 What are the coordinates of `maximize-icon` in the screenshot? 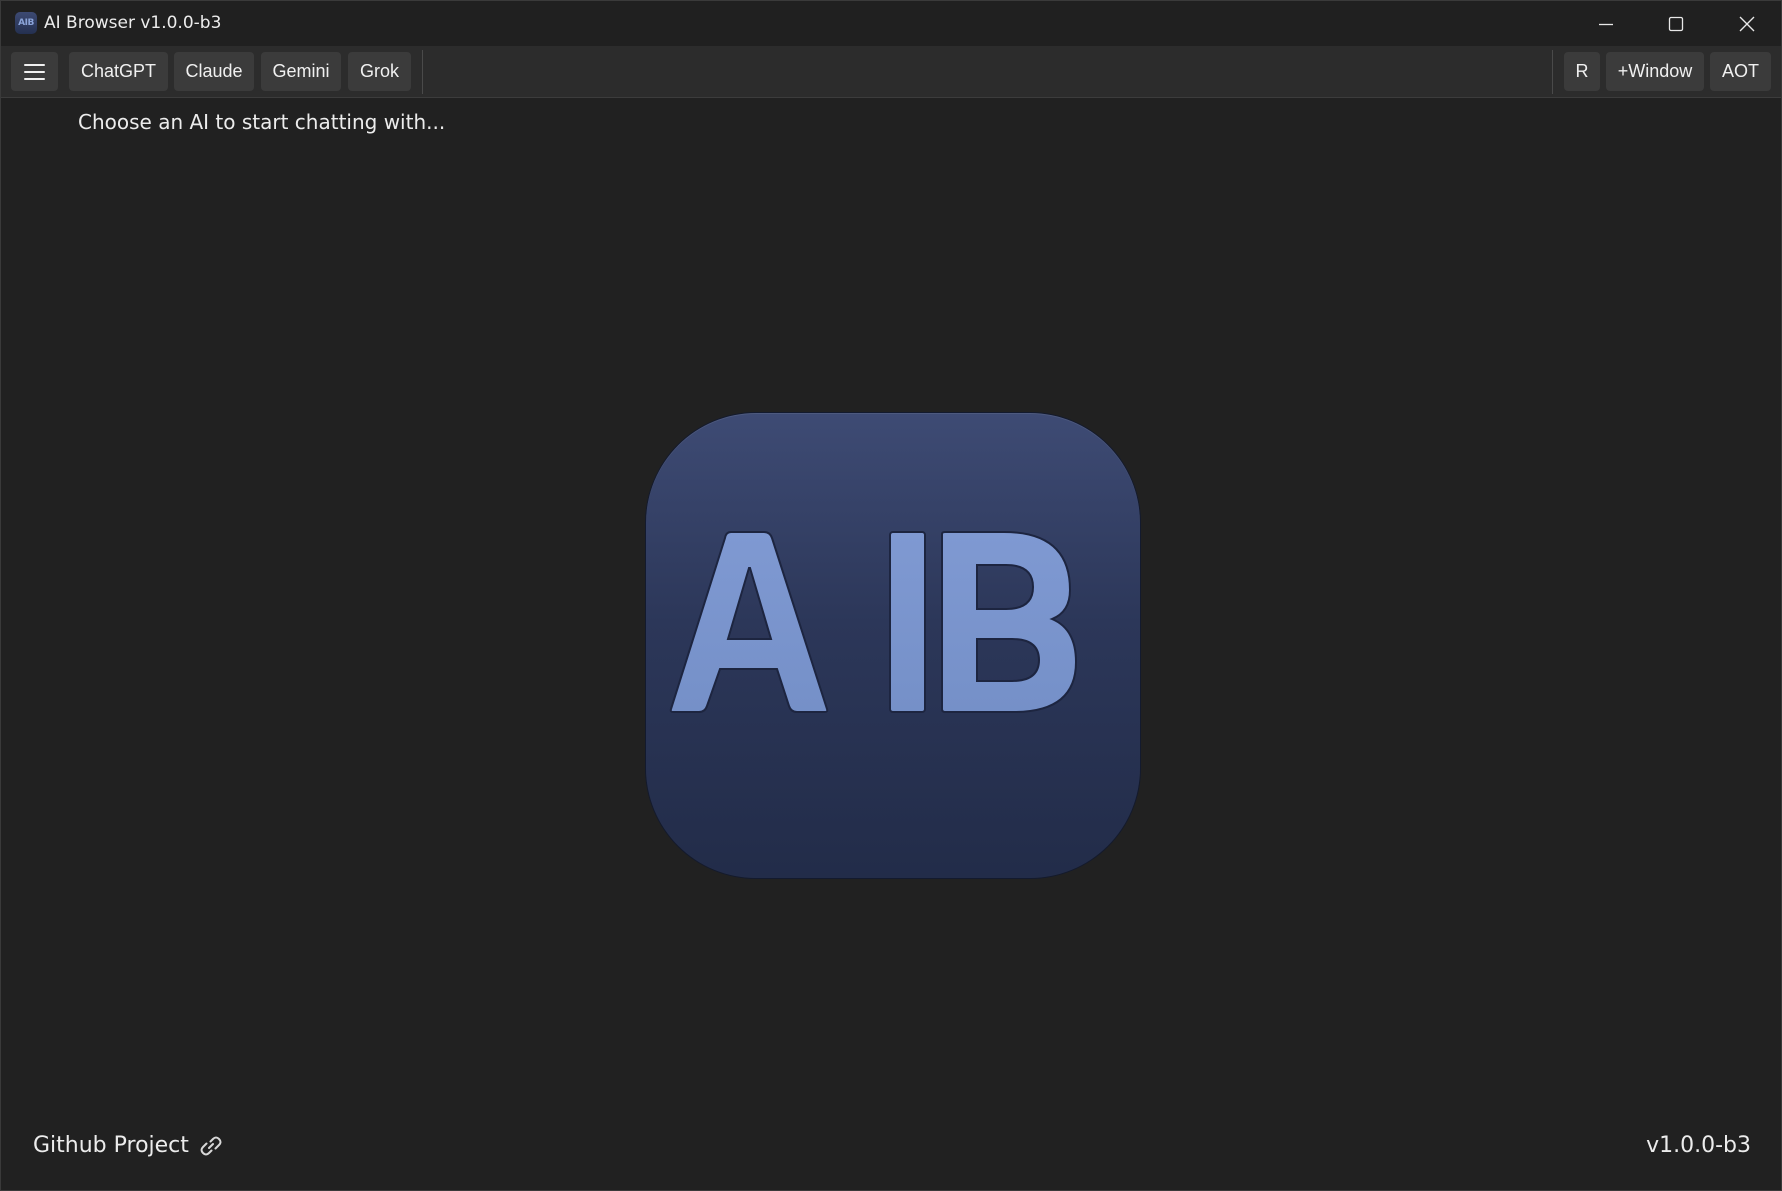 It's located at (1676, 23).